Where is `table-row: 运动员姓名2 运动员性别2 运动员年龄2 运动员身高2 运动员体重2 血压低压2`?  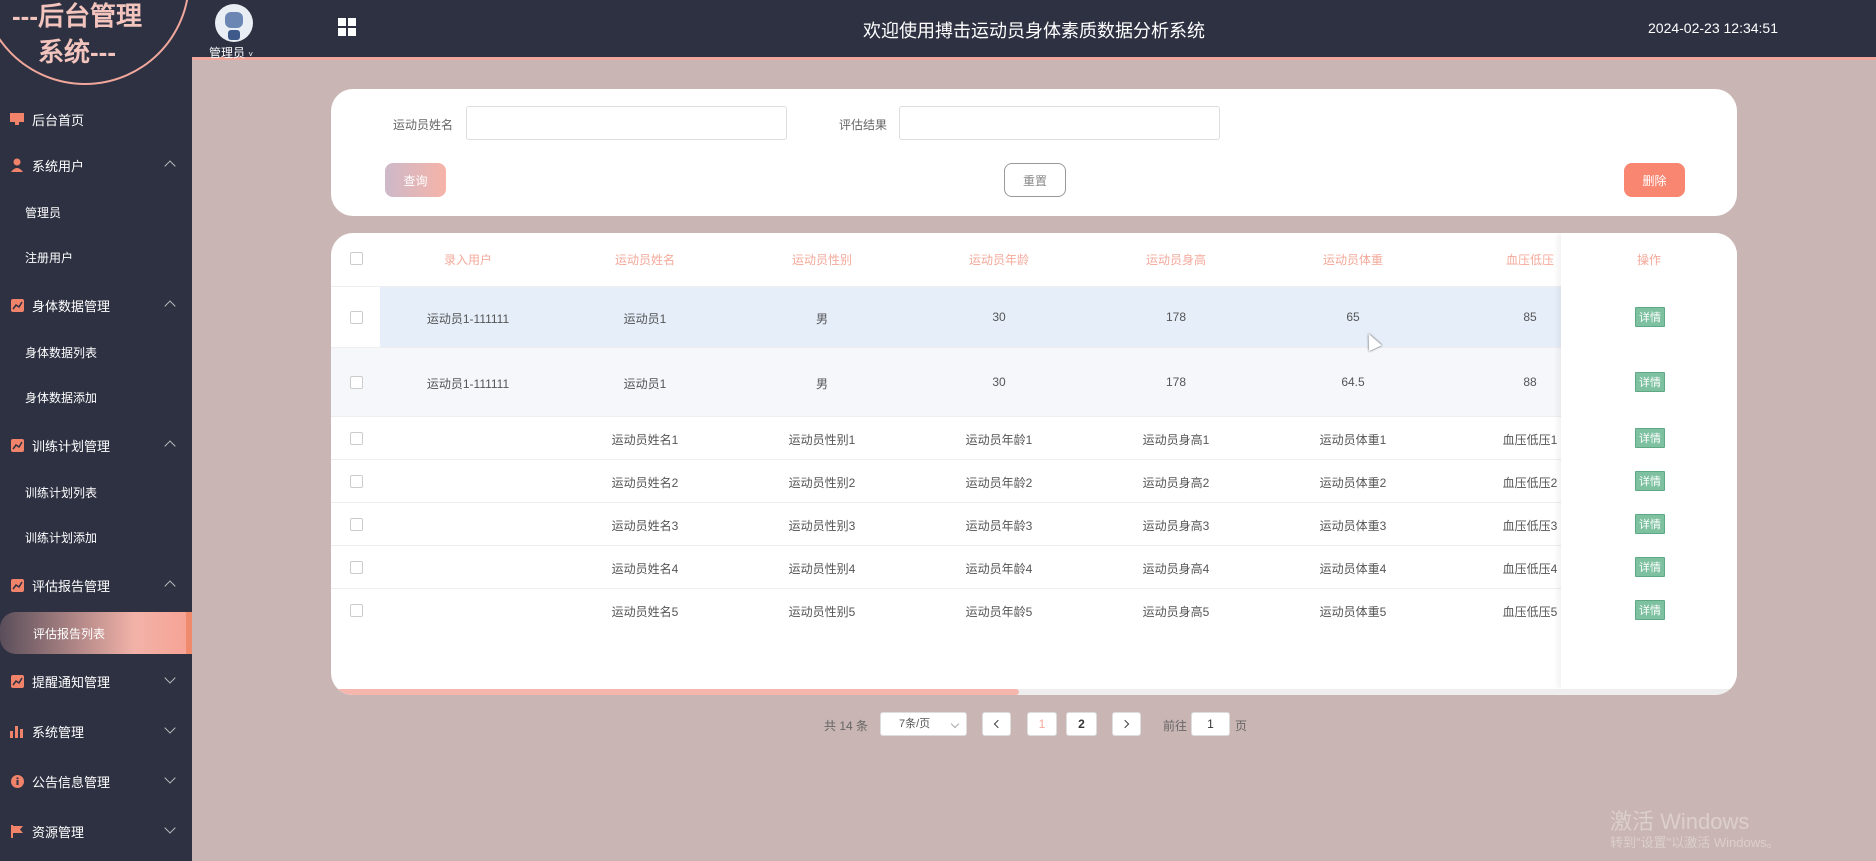 table-row: 运动员姓名2 运动员性别2 运动员年龄2 运动员身高2 运动员体重2 血压低压2 is located at coordinates (1034, 480).